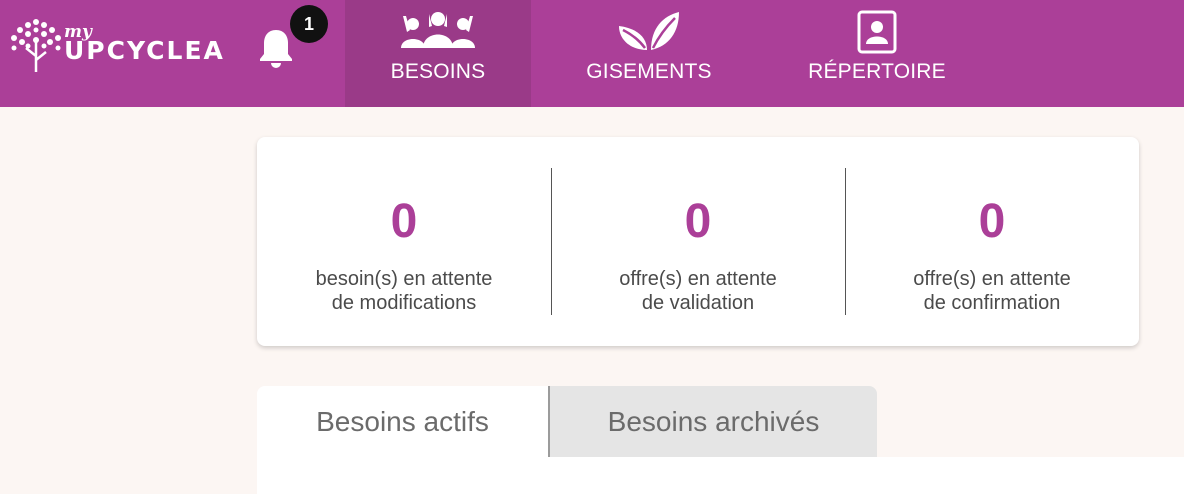 This screenshot has height=494, width=1184. I want to click on upcyclea-logo: my UPCYCLEA, so click(123, 46).